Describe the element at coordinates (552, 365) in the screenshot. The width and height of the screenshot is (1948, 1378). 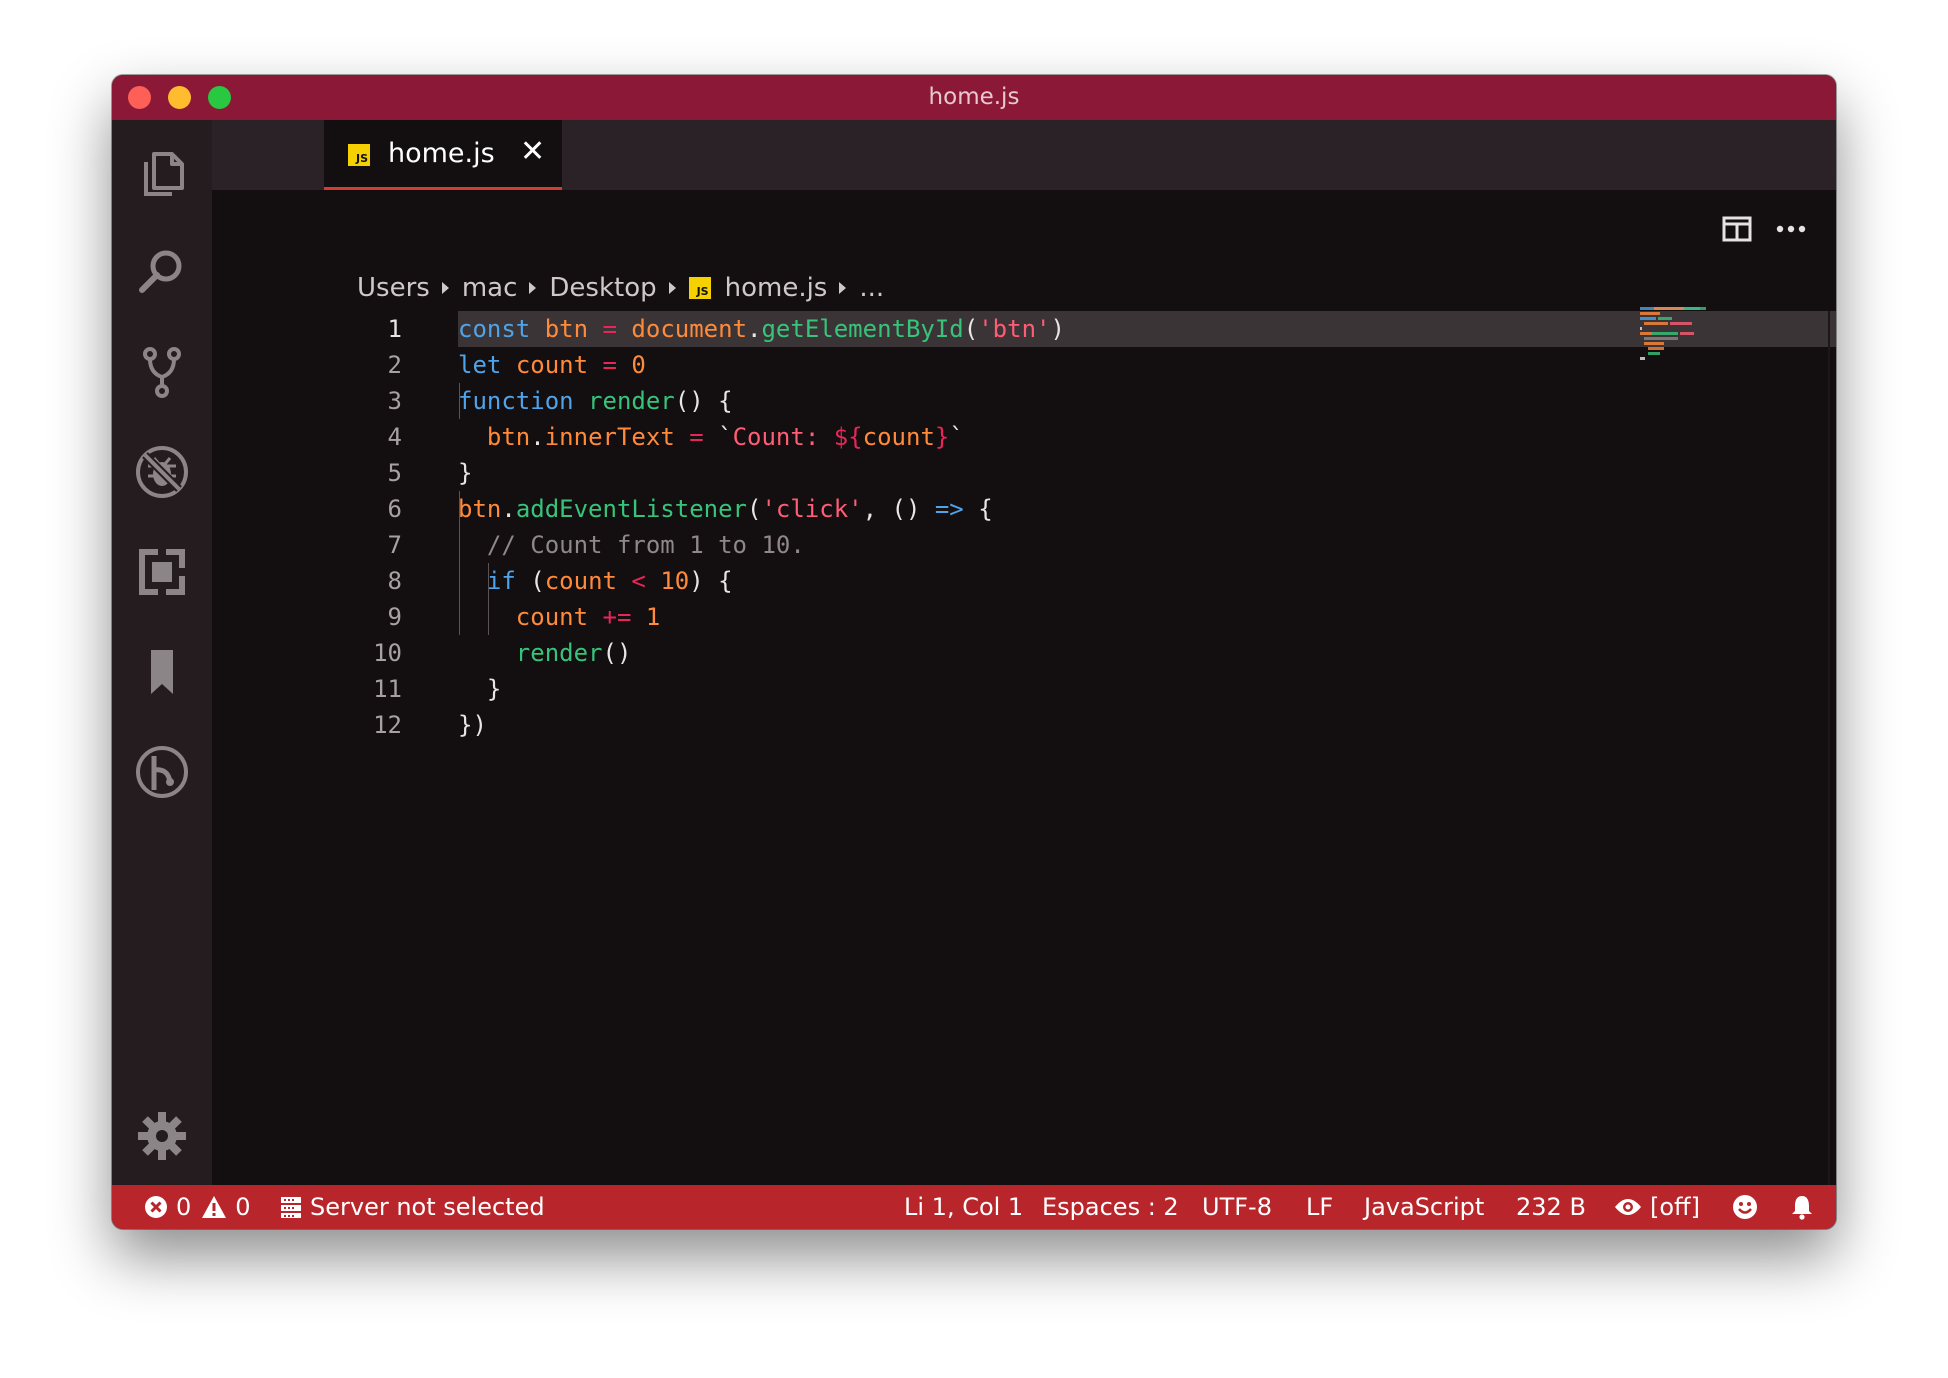
I see `code-text: let count = 0` at that location.